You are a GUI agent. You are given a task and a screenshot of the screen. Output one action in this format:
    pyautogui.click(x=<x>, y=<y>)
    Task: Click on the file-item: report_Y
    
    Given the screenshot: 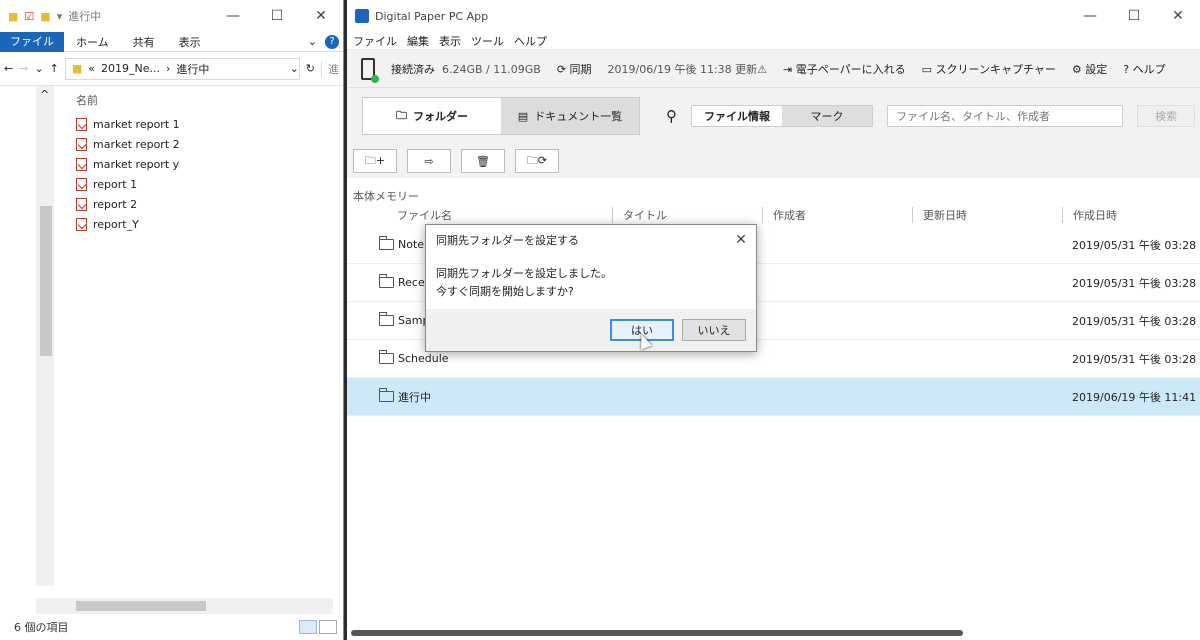 What is the action you would take?
    pyautogui.click(x=201, y=224)
    